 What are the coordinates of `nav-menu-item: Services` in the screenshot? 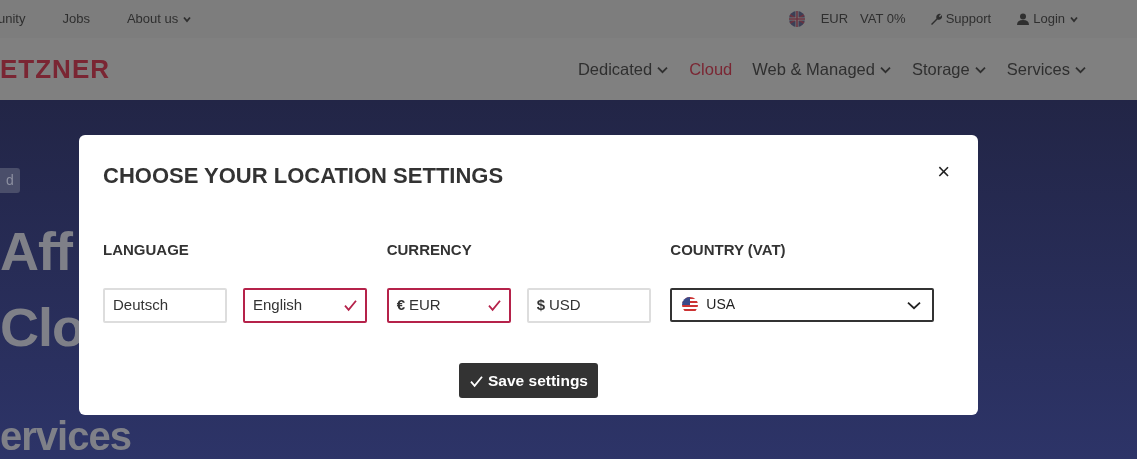 It's located at (1046, 69).